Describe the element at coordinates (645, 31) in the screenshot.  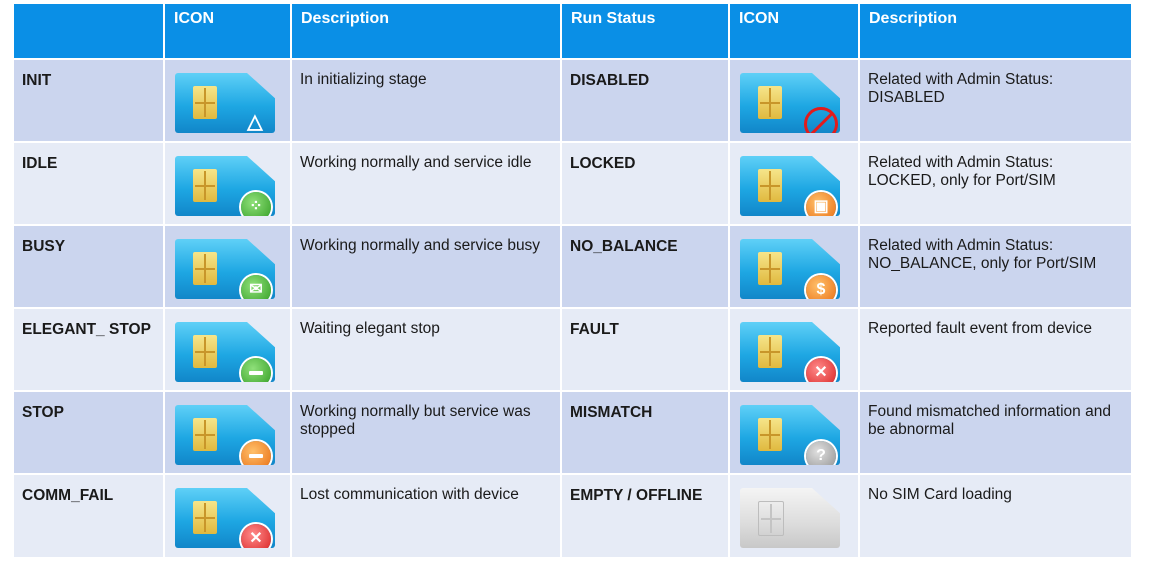
I see `header-run-status: Run Status` at that location.